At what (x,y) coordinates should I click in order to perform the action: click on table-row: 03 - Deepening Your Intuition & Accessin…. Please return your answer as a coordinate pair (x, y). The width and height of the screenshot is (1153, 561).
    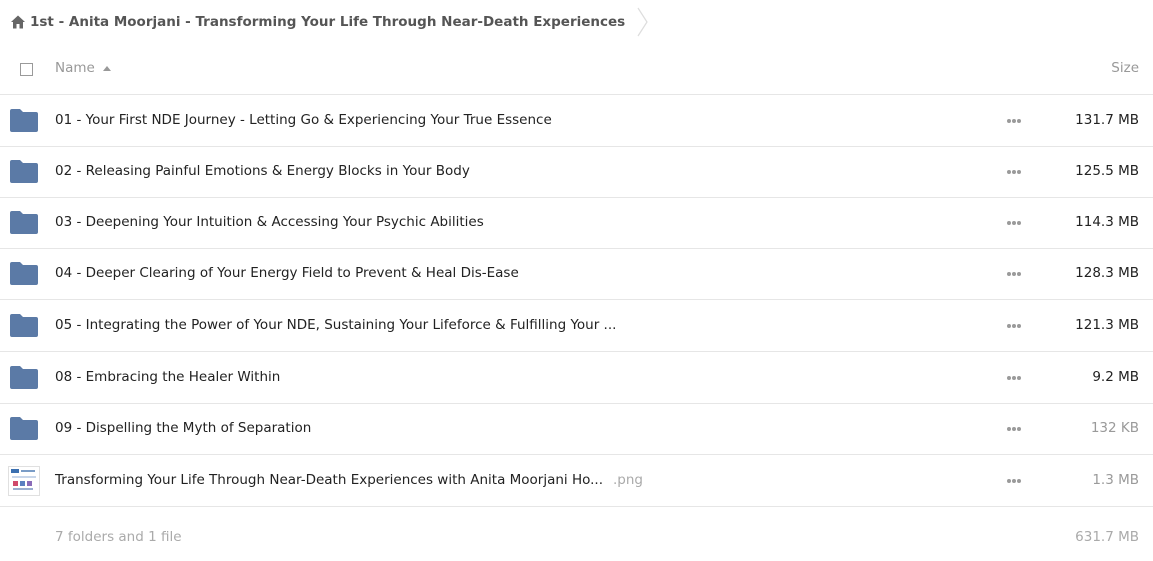
    Looking at the image, I should click on (576, 223).